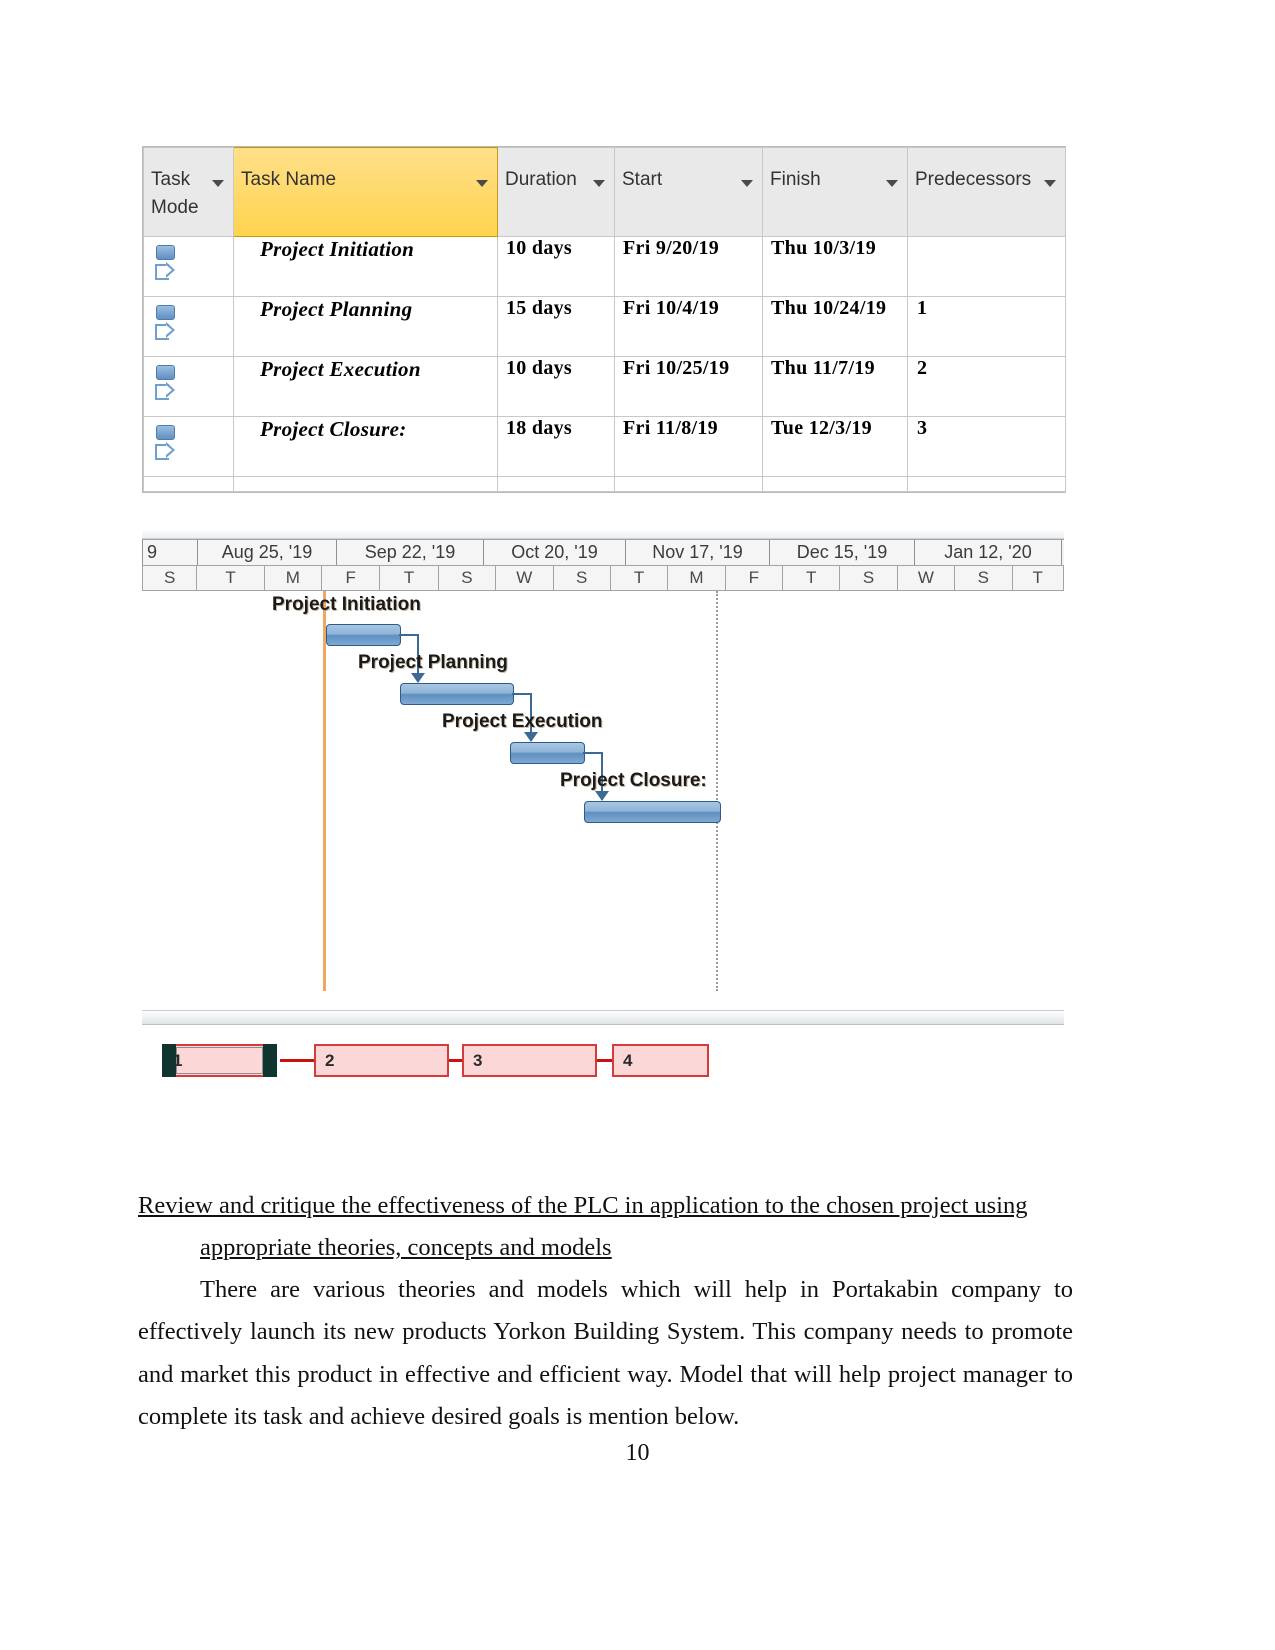 The height and width of the screenshot is (1650, 1275). I want to click on gantt-top-border, so click(603, 534).